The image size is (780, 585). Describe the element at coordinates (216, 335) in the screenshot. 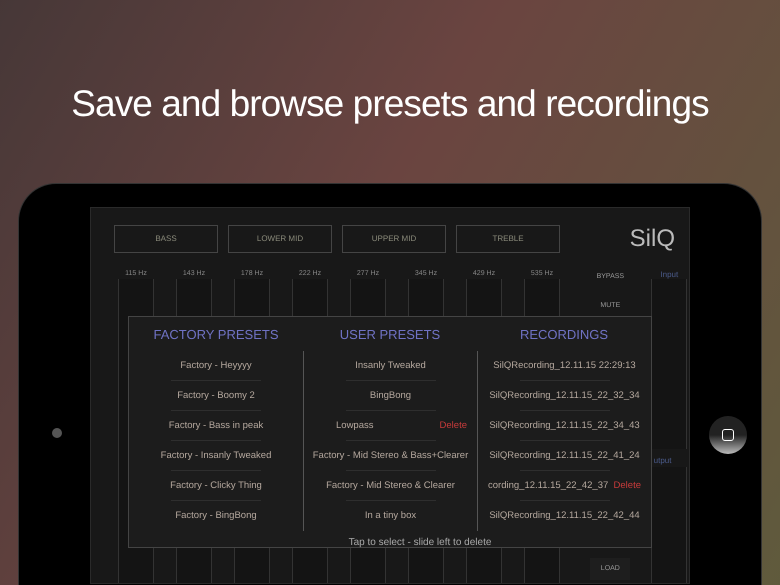

I see `column-heading: FACTORY PRESETS` at that location.